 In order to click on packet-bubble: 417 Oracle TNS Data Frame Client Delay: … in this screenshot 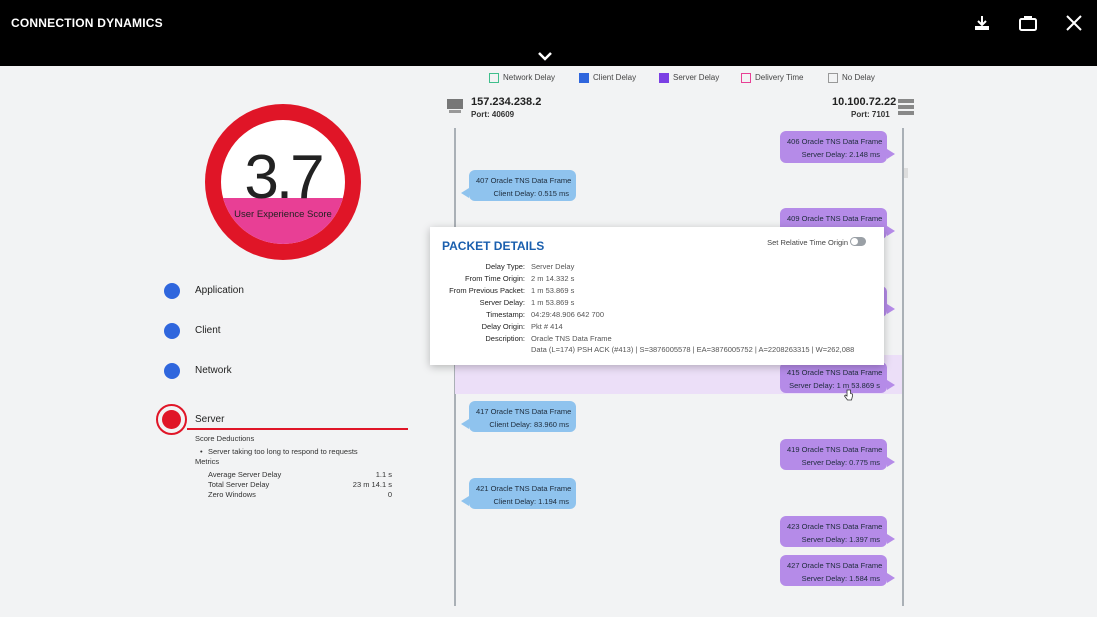, I will do `click(518, 416)`.